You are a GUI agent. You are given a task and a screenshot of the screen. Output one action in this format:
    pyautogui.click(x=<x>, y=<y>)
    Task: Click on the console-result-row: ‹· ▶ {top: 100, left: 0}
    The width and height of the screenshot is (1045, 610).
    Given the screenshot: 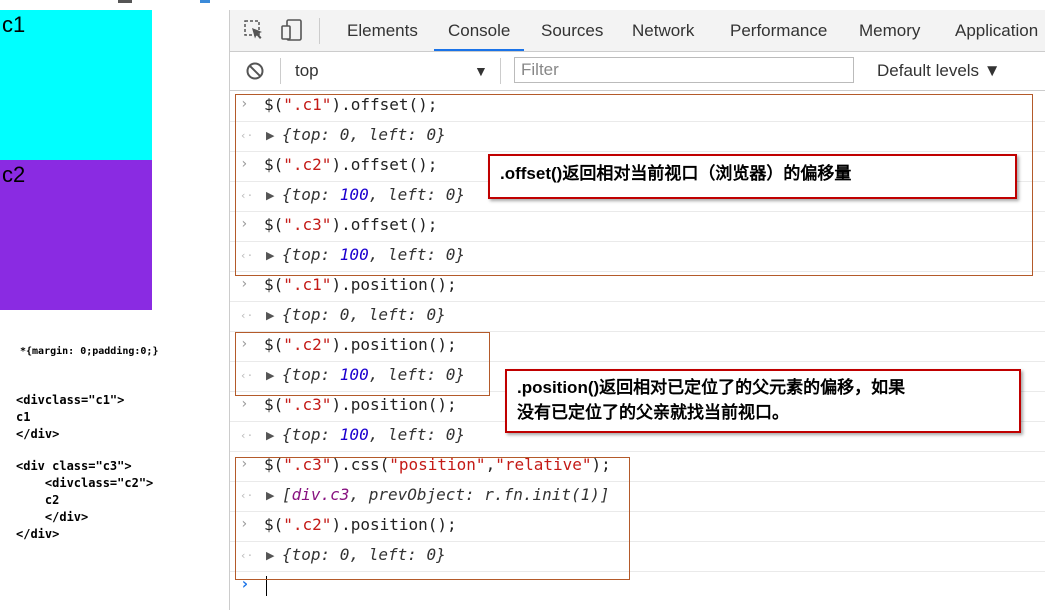 What is the action you would take?
    pyautogui.click(x=637, y=256)
    